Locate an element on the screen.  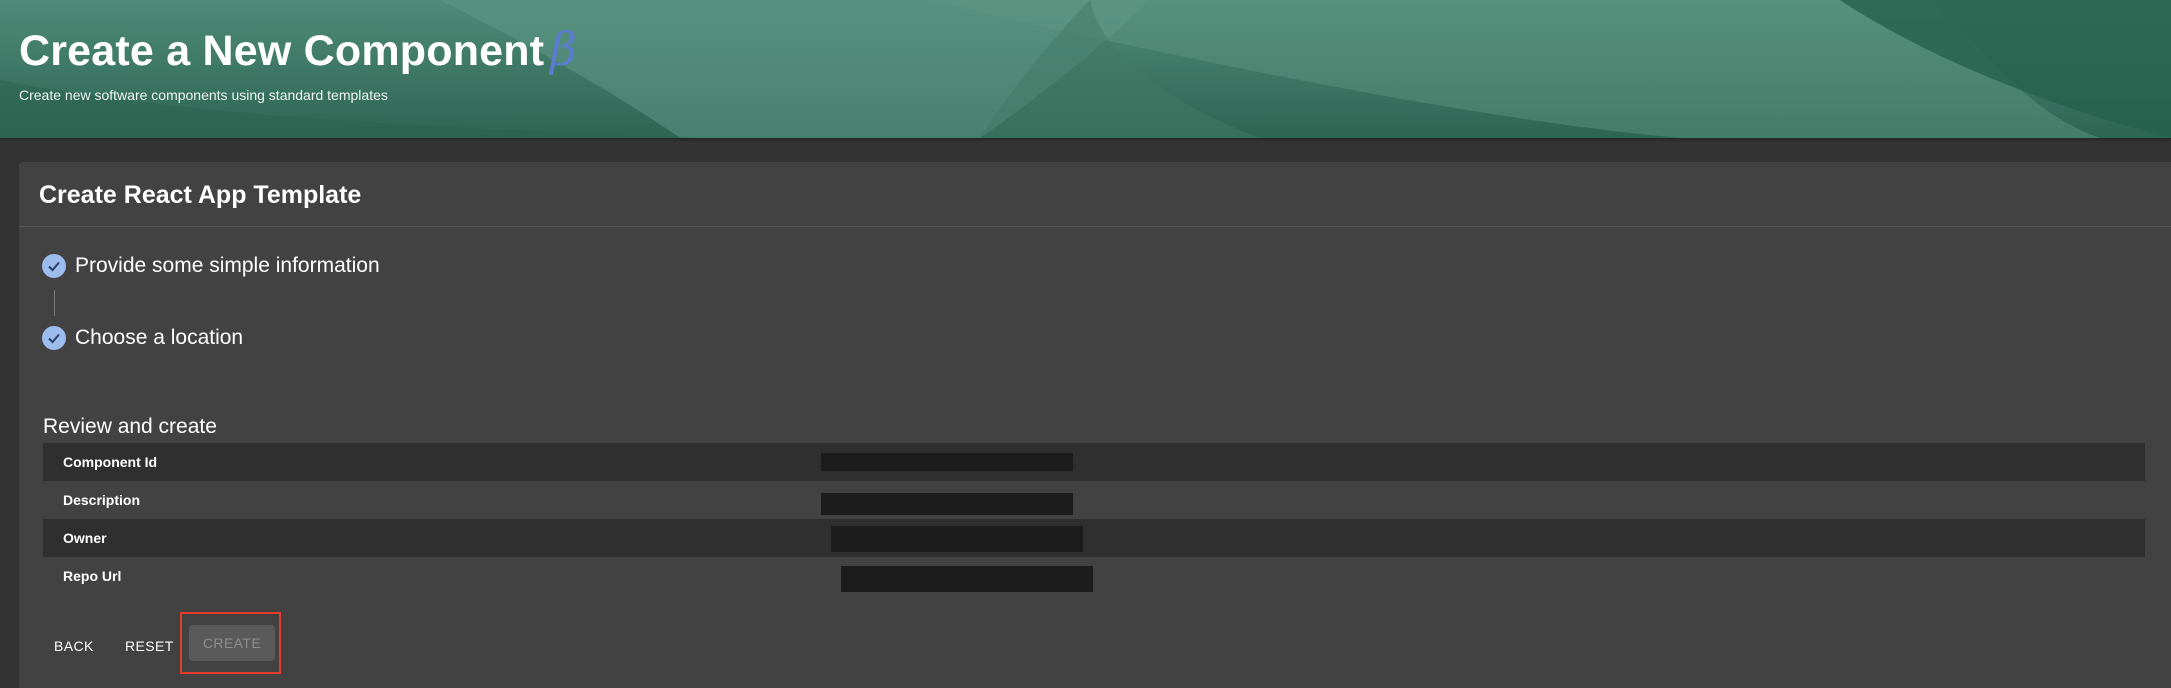
page-title-text: Create a New Component is located at coordinates (282, 51).